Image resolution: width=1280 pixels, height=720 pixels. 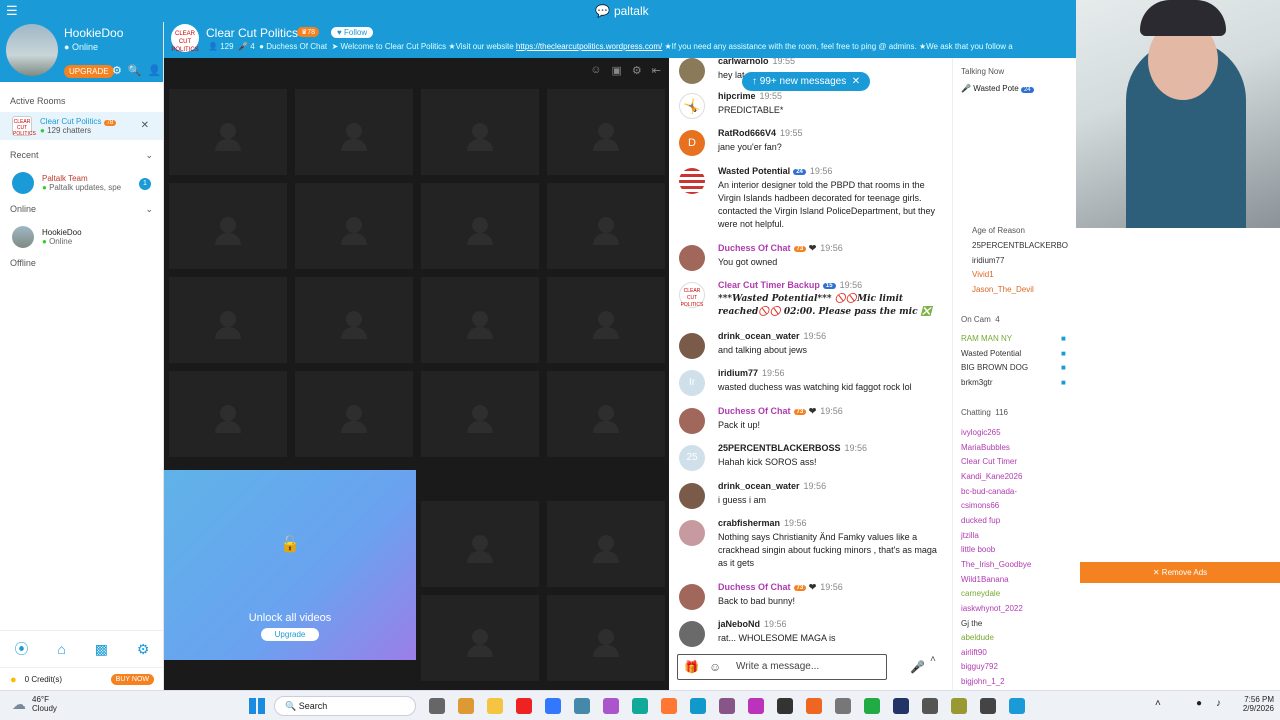 What do you see at coordinates (1158, 703) in the screenshot?
I see `tray-chevron-icon: ˄` at bounding box center [1158, 703].